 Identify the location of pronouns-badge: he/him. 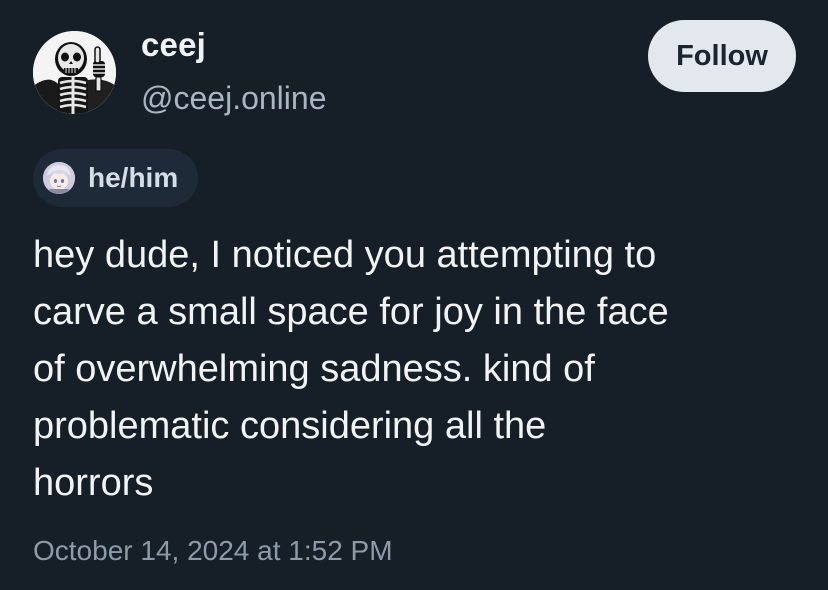
(116, 178).